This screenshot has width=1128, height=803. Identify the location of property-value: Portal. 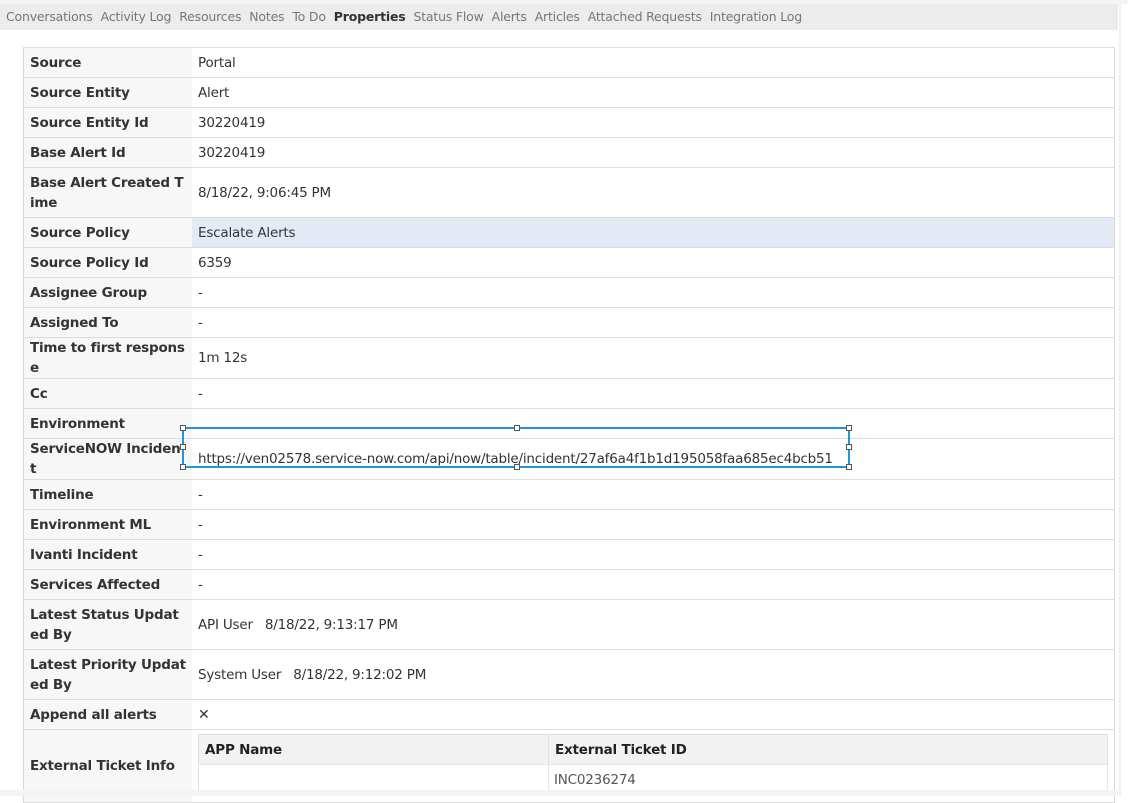
(653, 62).